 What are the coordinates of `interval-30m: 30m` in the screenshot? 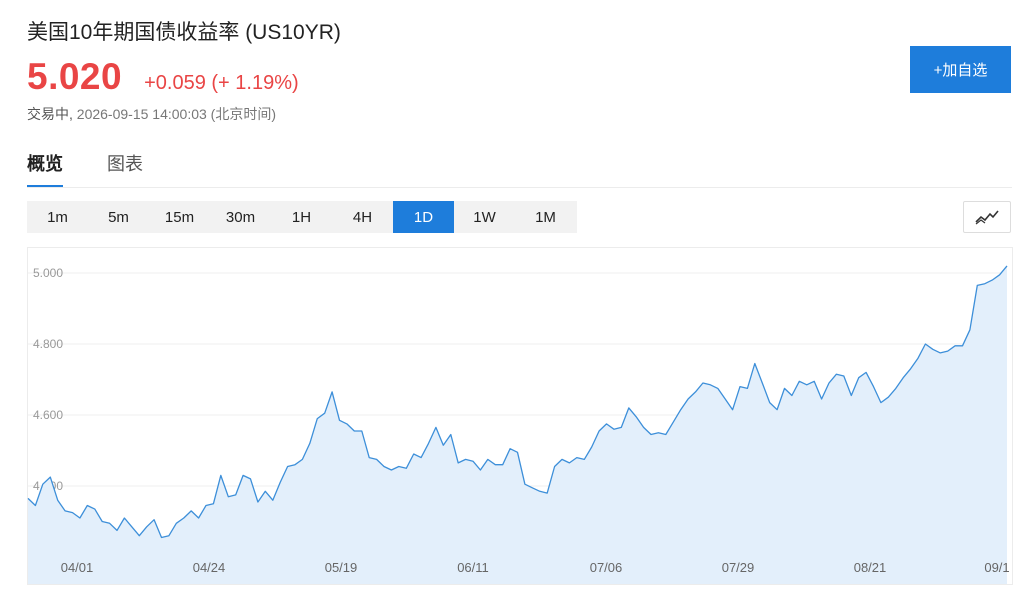 It's located at (240, 217).